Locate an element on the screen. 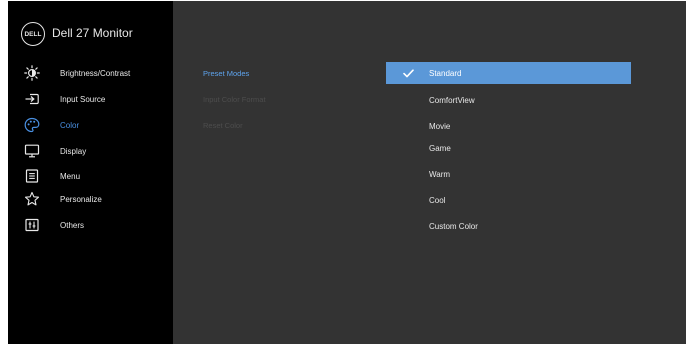 This screenshot has width=693, height=344. sidebar-item-label: Color is located at coordinates (70, 125).